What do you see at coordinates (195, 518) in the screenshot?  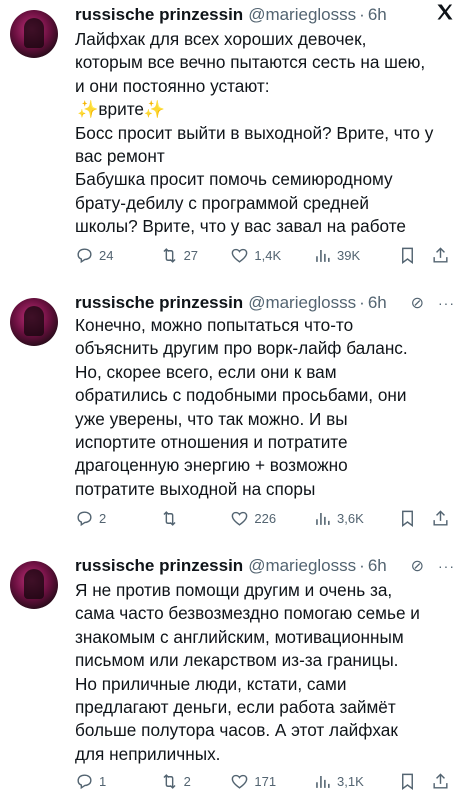 I see `retweet-button` at bounding box center [195, 518].